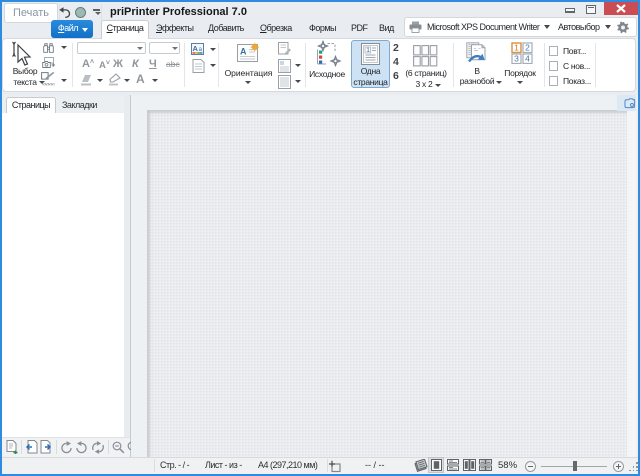  What do you see at coordinates (516, 59) in the screenshot?
I see `svg-text: 3` at bounding box center [516, 59].